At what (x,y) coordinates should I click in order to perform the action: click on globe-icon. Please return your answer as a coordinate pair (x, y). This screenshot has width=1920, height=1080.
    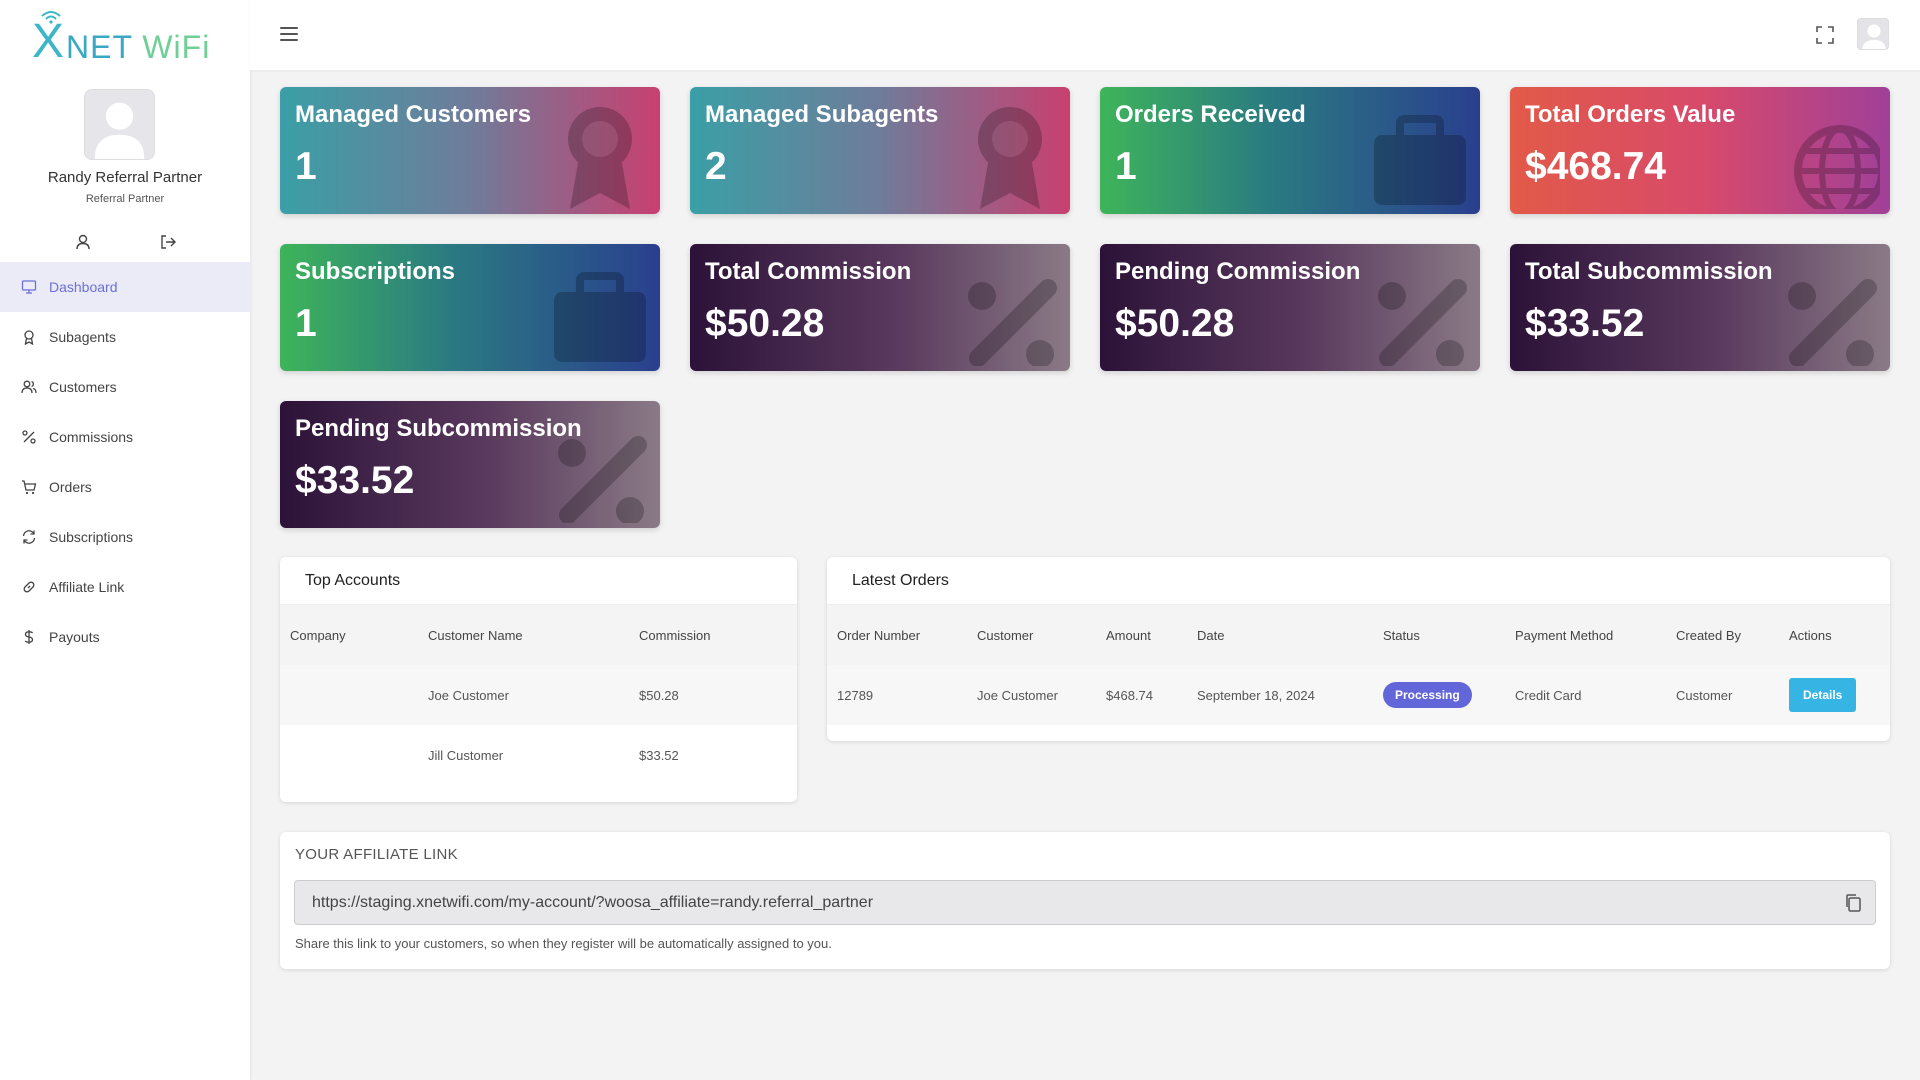
    Looking at the image, I should click on (1837, 167).